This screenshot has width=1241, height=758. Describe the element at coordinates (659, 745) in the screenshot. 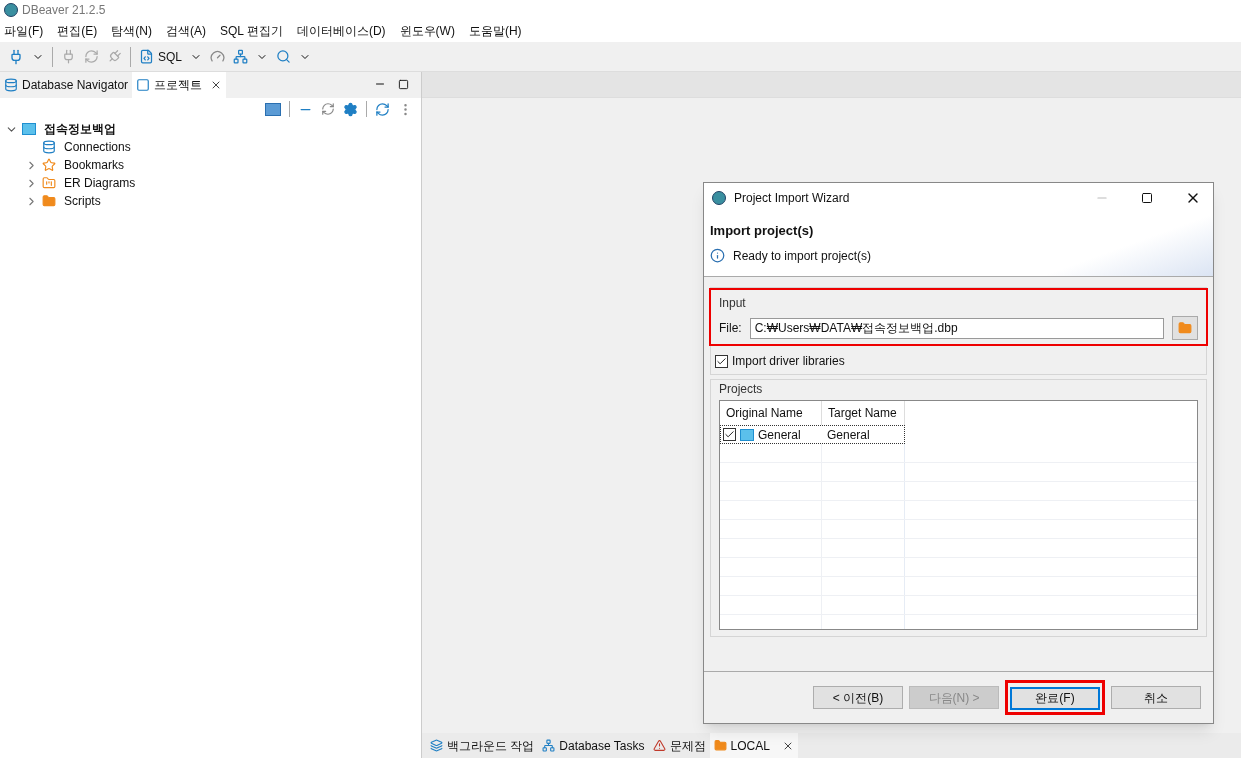

I see `problems-icon` at that location.